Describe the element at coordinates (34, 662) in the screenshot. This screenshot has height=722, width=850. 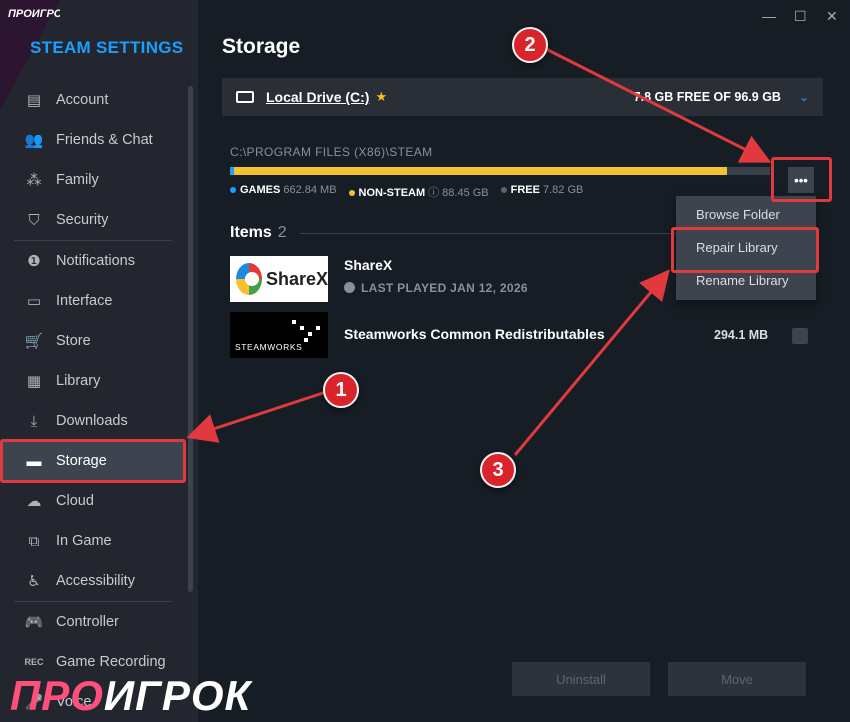
I see `rec-icon: REC` at that location.